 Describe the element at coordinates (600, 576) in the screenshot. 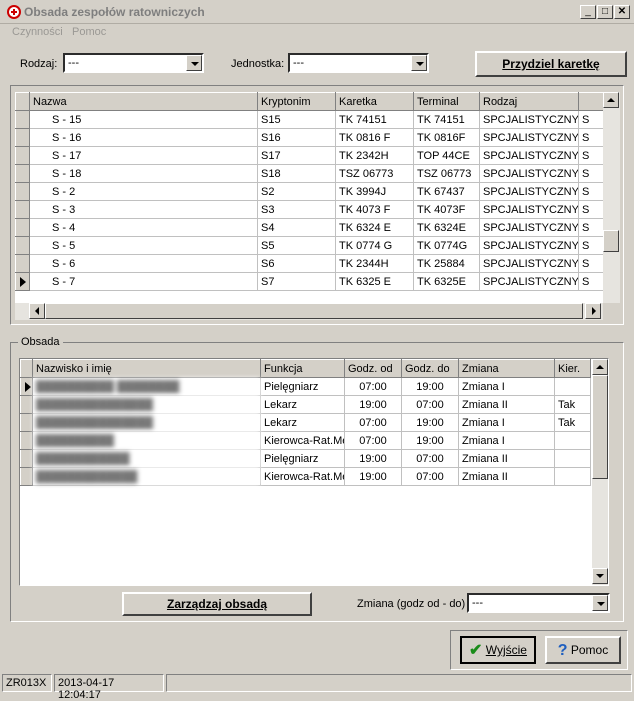

I see `scroll-down-icon` at that location.